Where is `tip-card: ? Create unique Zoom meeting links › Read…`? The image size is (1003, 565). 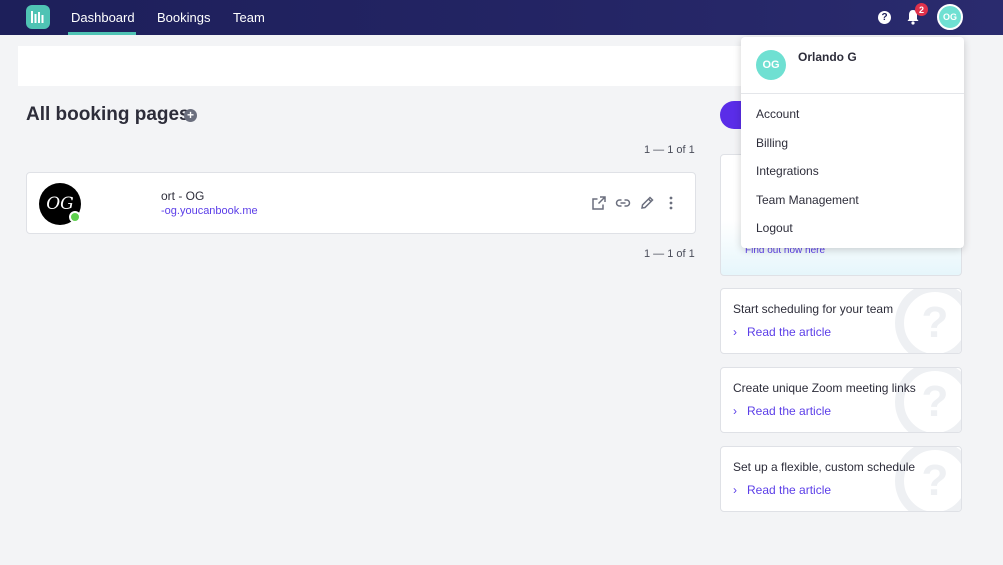
tip-card: ? Create unique Zoom meeting links › Read… is located at coordinates (841, 400).